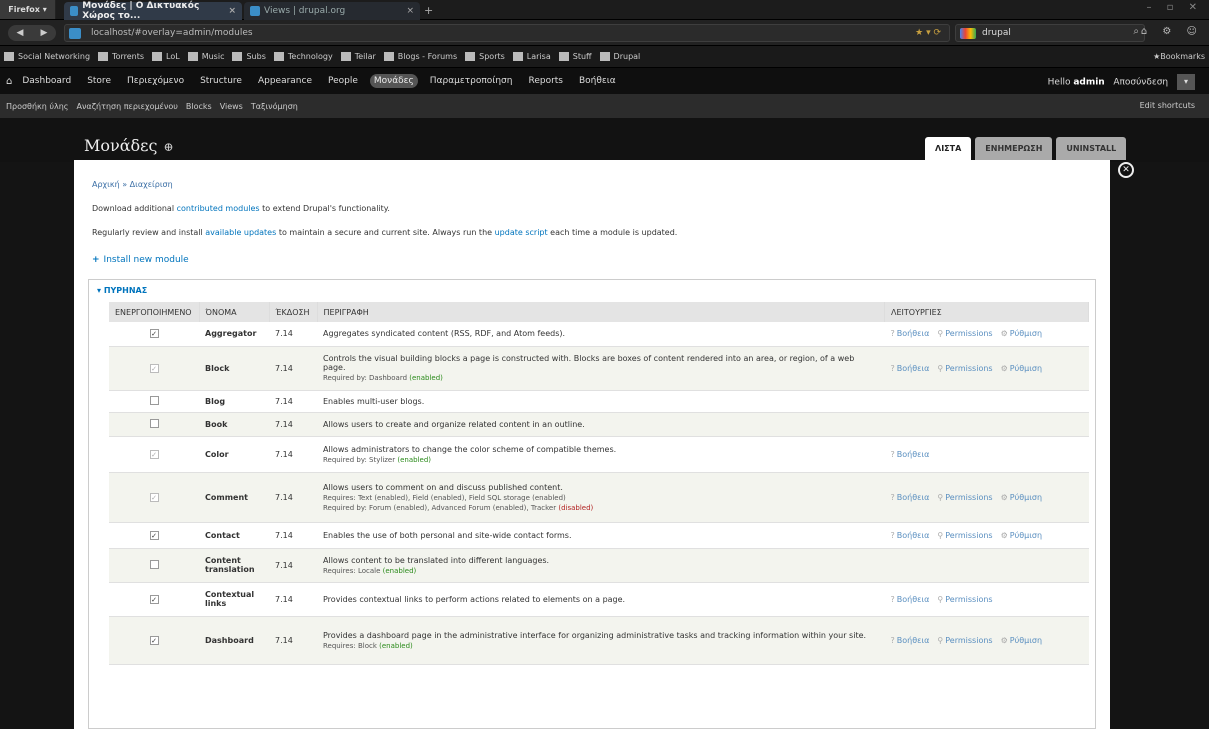 The image size is (1209, 729). What do you see at coordinates (948, 148) in the screenshot?
I see `tab-list: ΛΙΣΤΑ` at bounding box center [948, 148].